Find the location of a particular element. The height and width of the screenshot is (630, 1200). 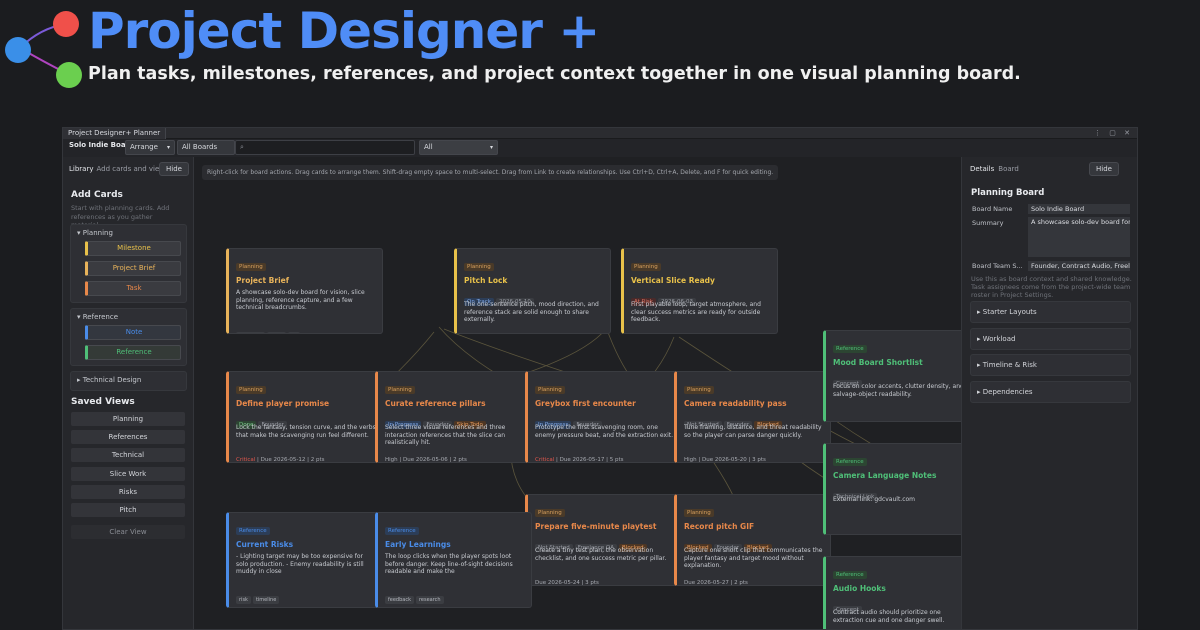

tab-details: Details is located at coordinates (982, 169).